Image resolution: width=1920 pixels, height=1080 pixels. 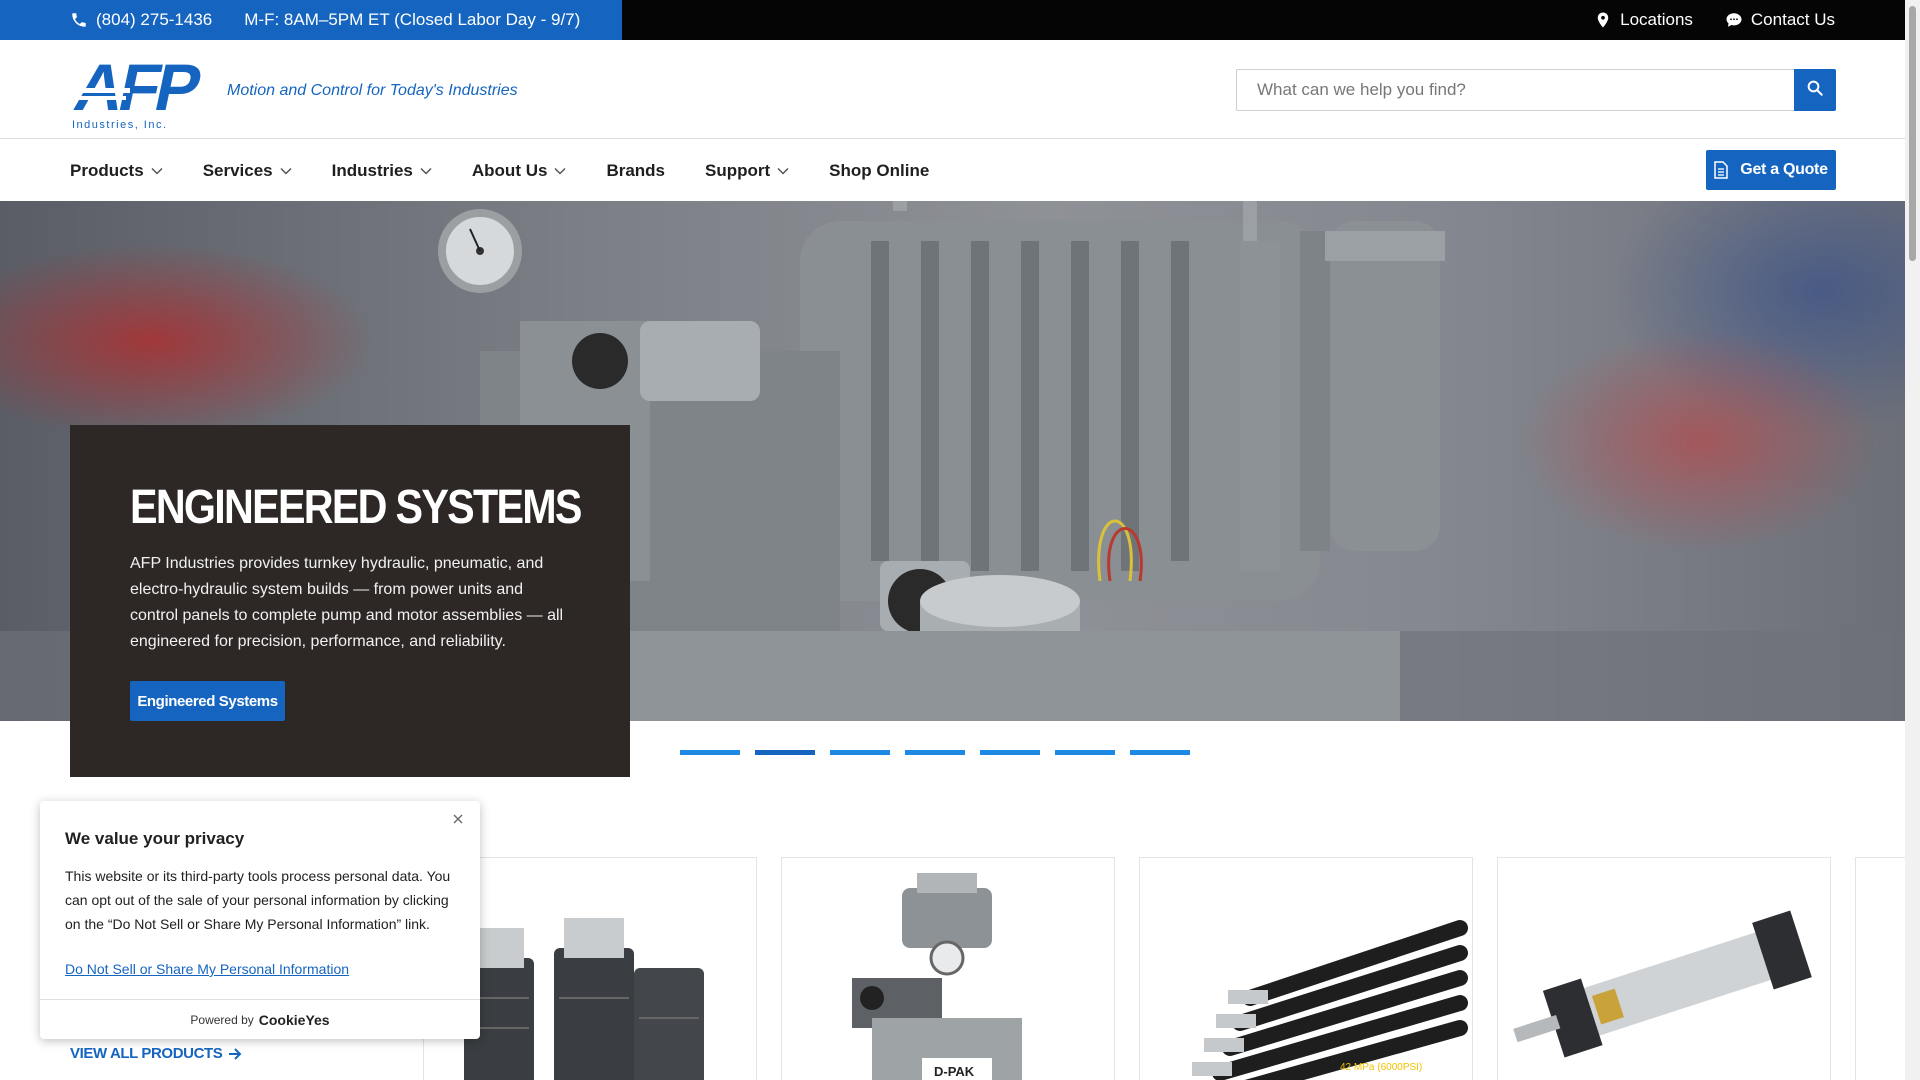 What do you see at coordinates (1912, 540) in the screenshot?
I see `page-scrollbar` at bounding box center [1912, 540].